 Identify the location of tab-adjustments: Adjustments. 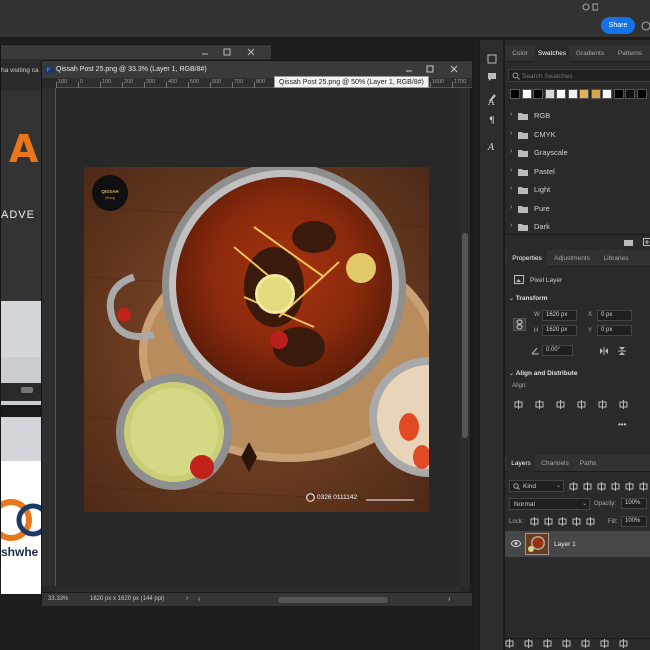
(572, 258).